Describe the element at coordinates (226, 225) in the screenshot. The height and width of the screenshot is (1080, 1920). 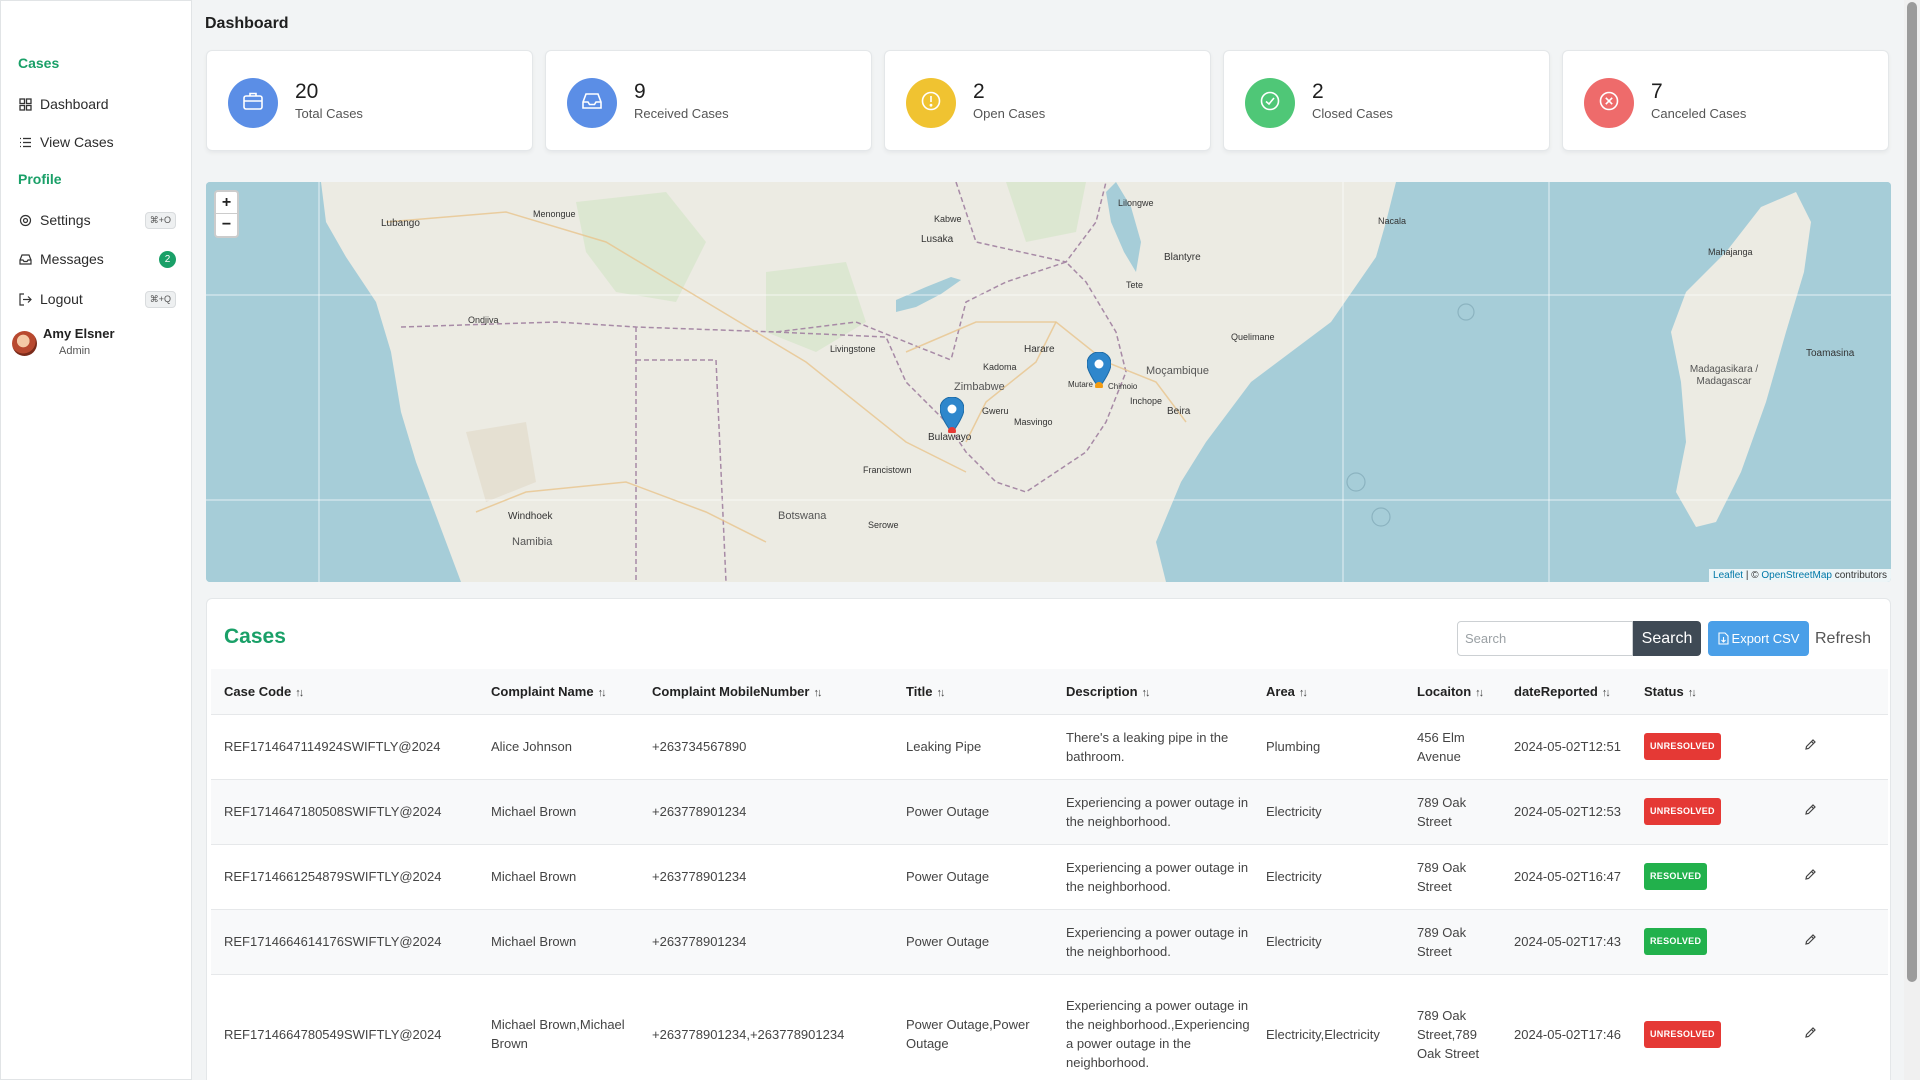
I see `zoom-out-button: −` at that location.